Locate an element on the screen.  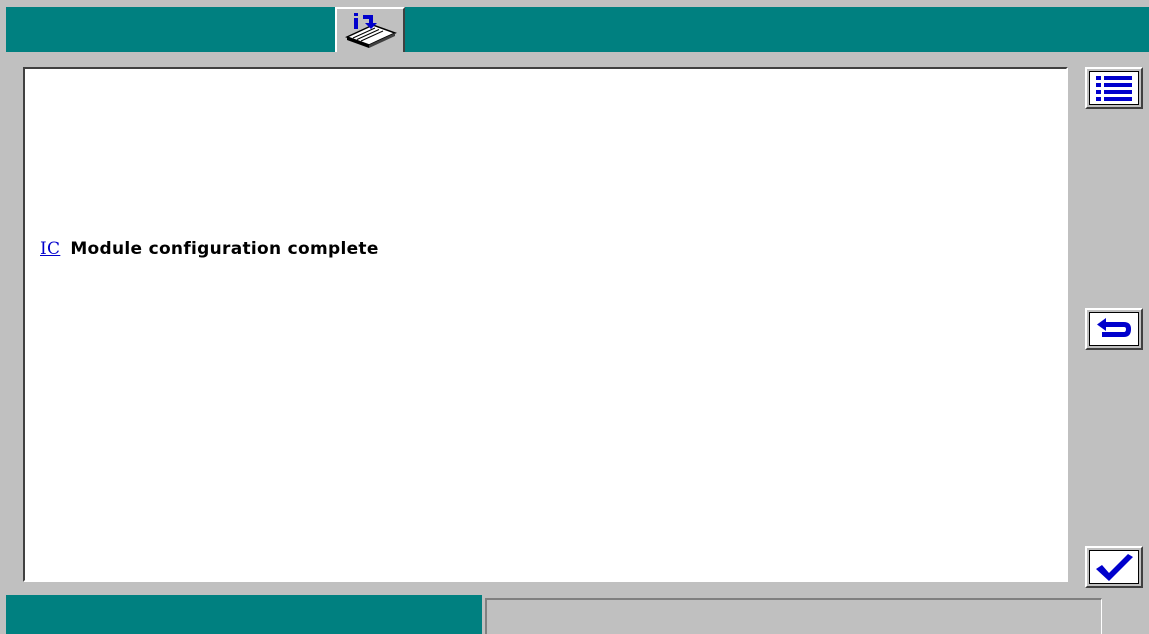
list-icon is located at coordinates (1114, 88).